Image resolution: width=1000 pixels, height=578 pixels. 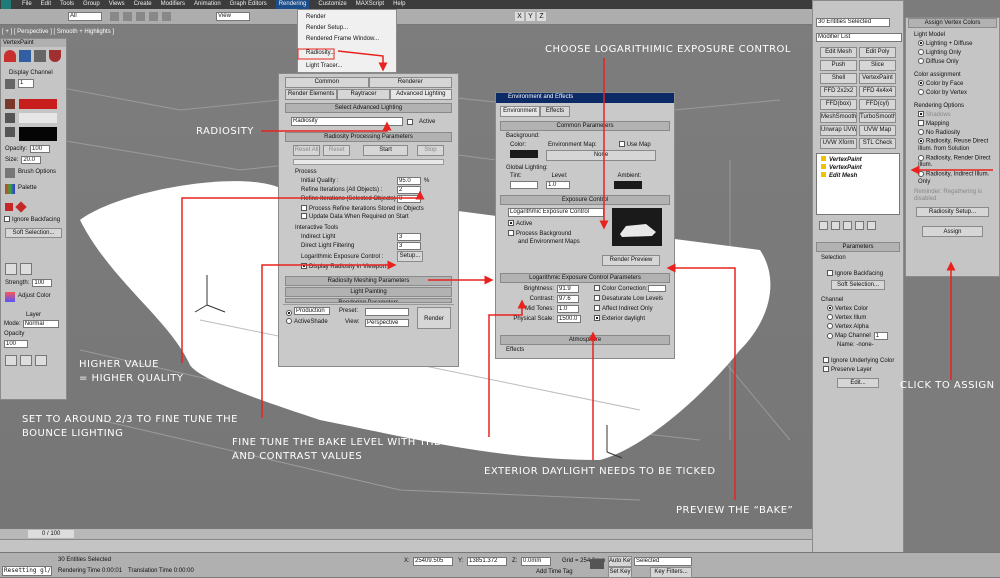 What do you see at coordinates (173, 4) in the screenshot?
I see `menu-modifiers: Modifiers` at bounding box center [173, 4].